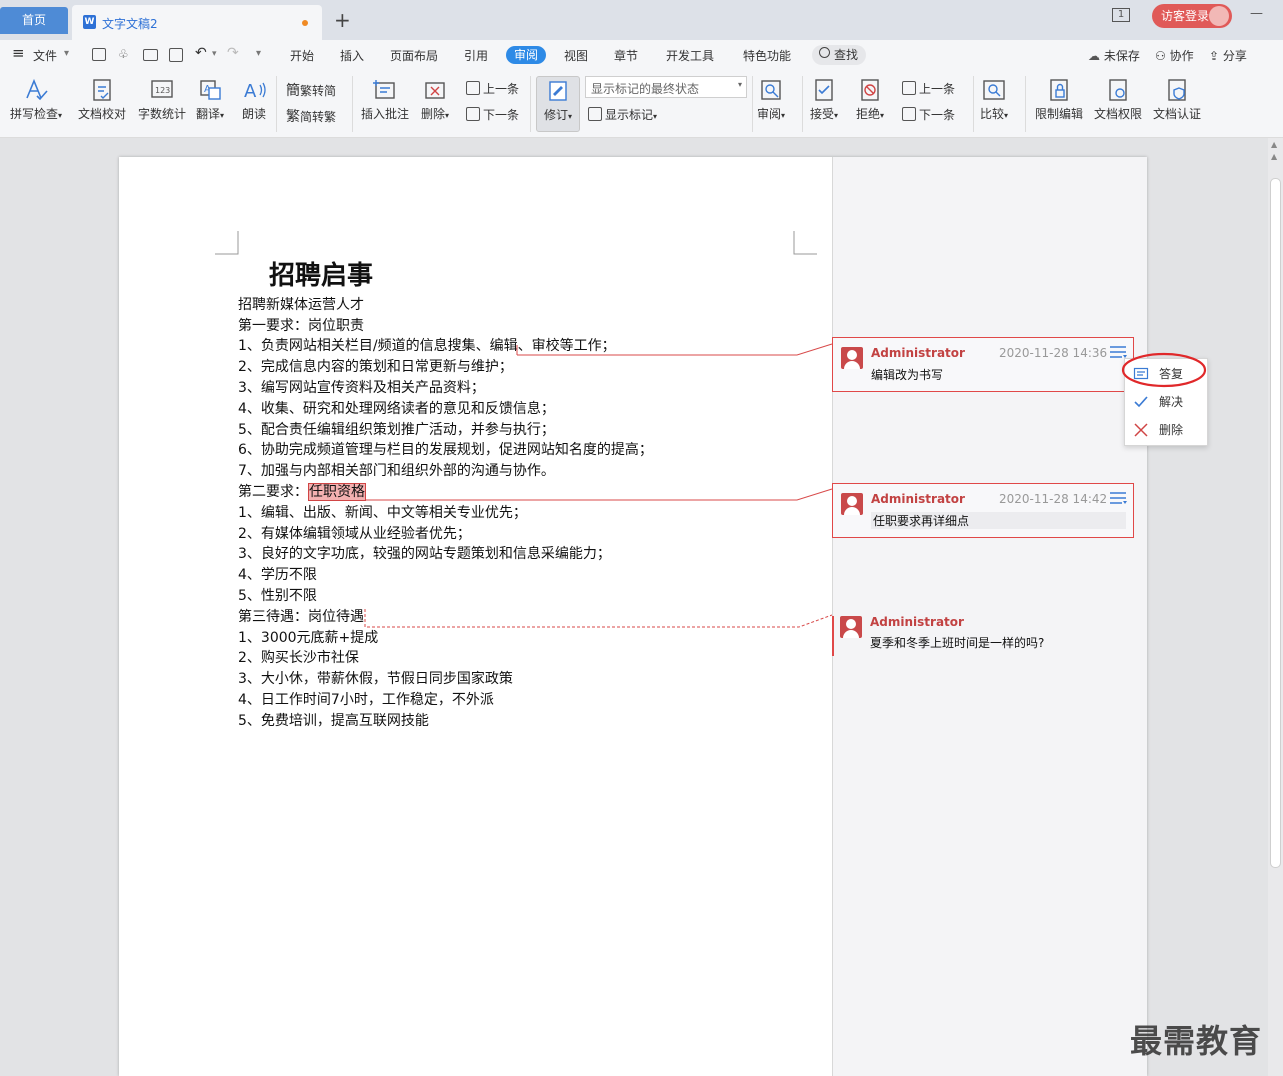  Describe the element at coordinates (396, 409) in the screenshot. I see `doc-line: 4、收集、研究和处理网络读者的意见和反馈信息；` at that location.